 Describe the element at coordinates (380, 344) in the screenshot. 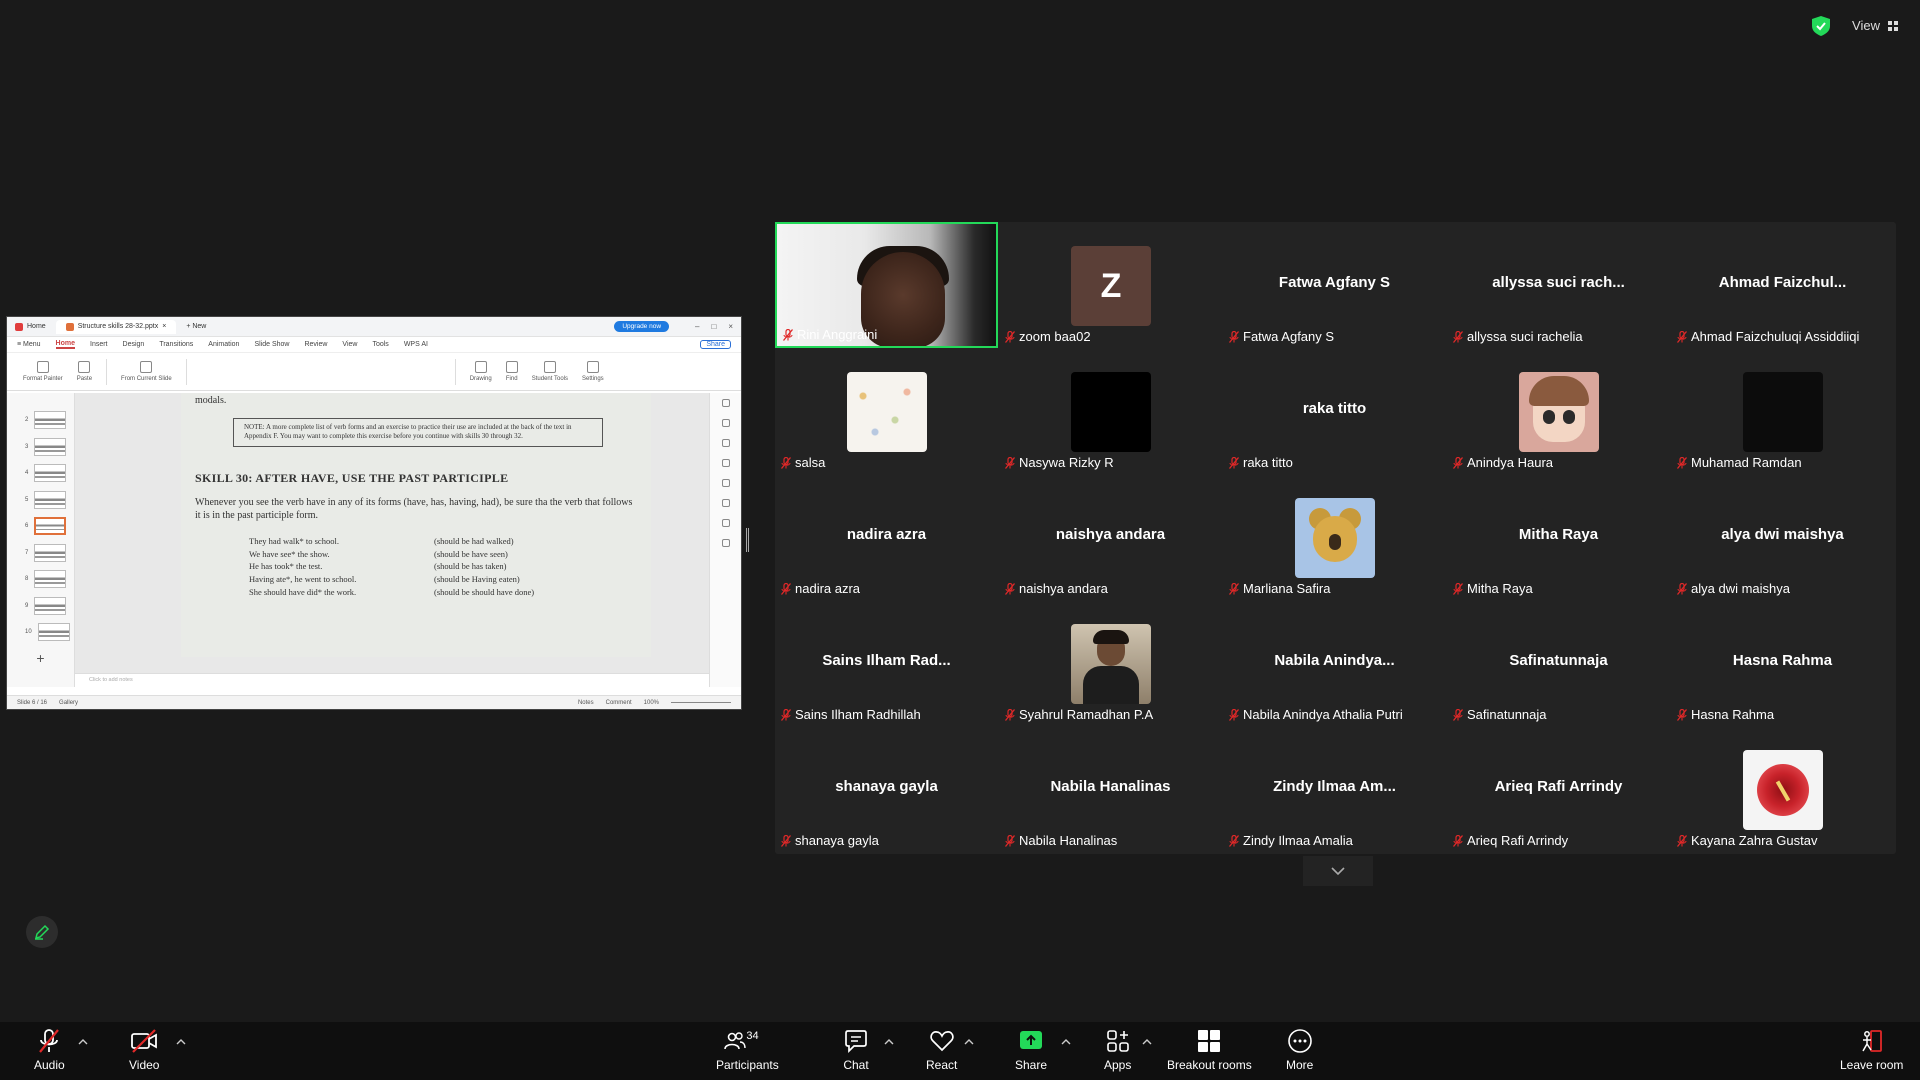

I see `menu-item: Tools` at that location.